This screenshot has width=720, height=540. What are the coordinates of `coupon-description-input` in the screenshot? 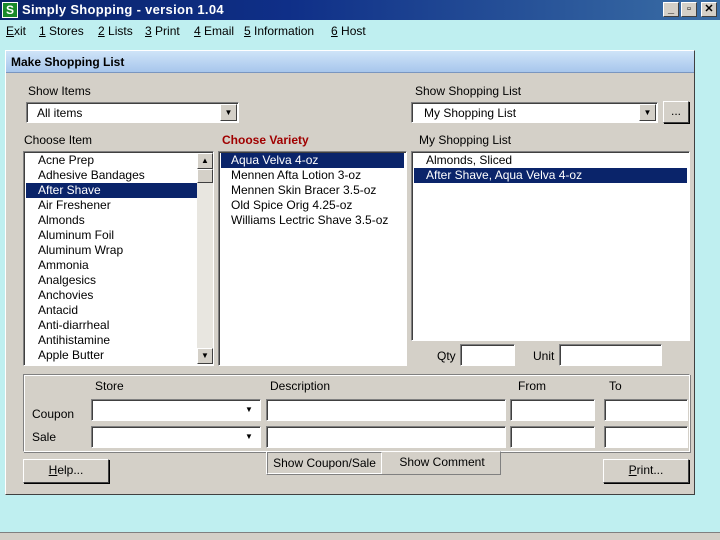 It's located at (386, 410).